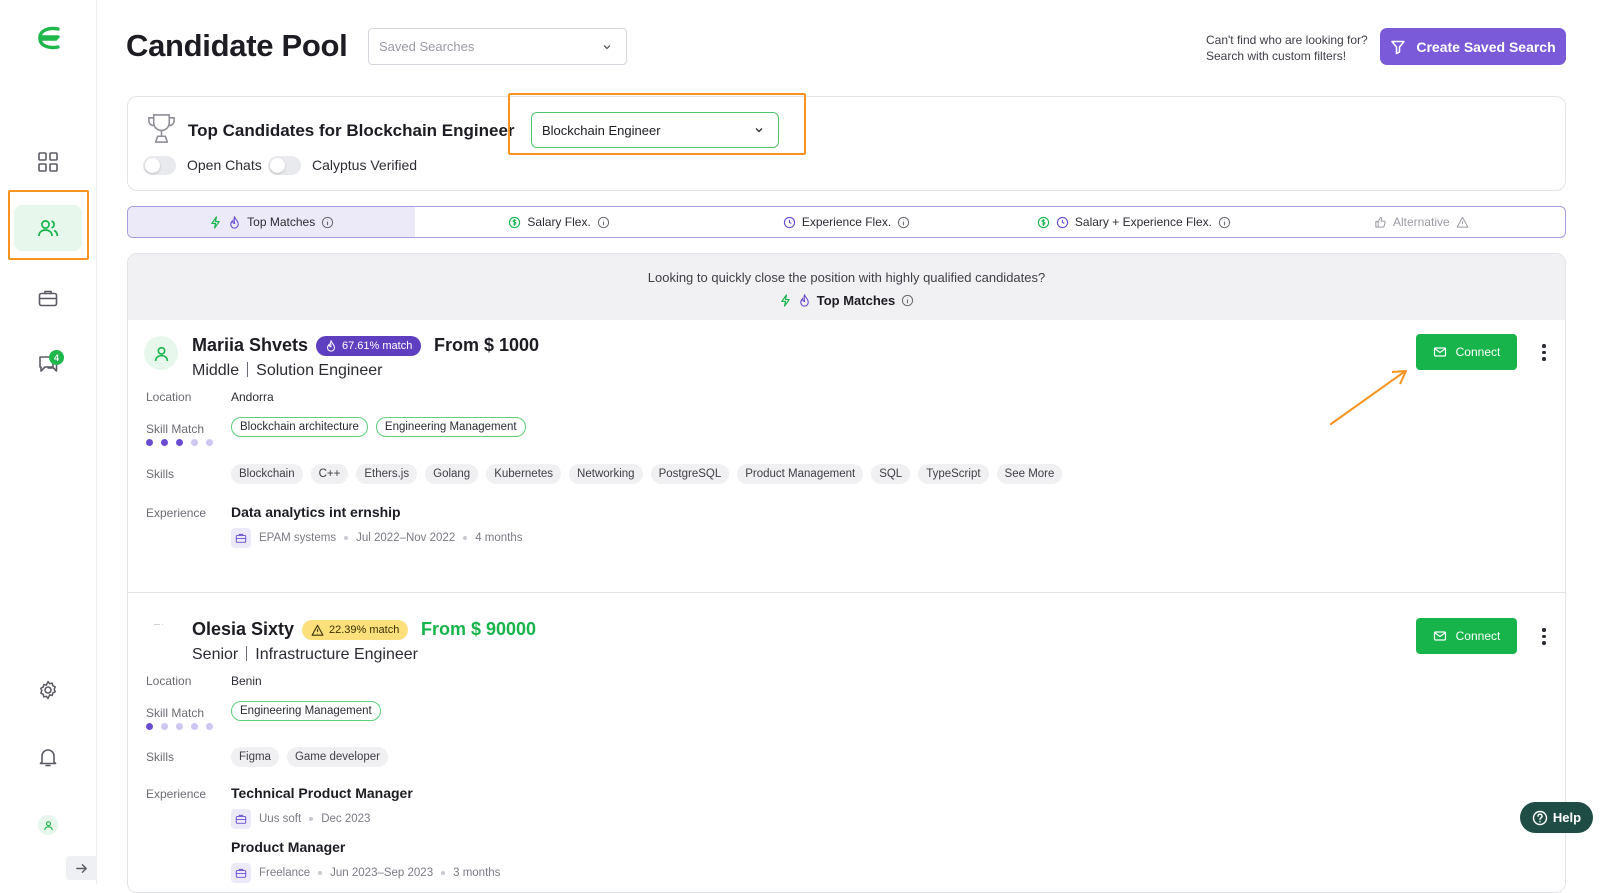  What do you see at coordinates (1029, 474) in the screenshot?
I see `see-more-skills-button: See More` at bounding box center [1029, 474].